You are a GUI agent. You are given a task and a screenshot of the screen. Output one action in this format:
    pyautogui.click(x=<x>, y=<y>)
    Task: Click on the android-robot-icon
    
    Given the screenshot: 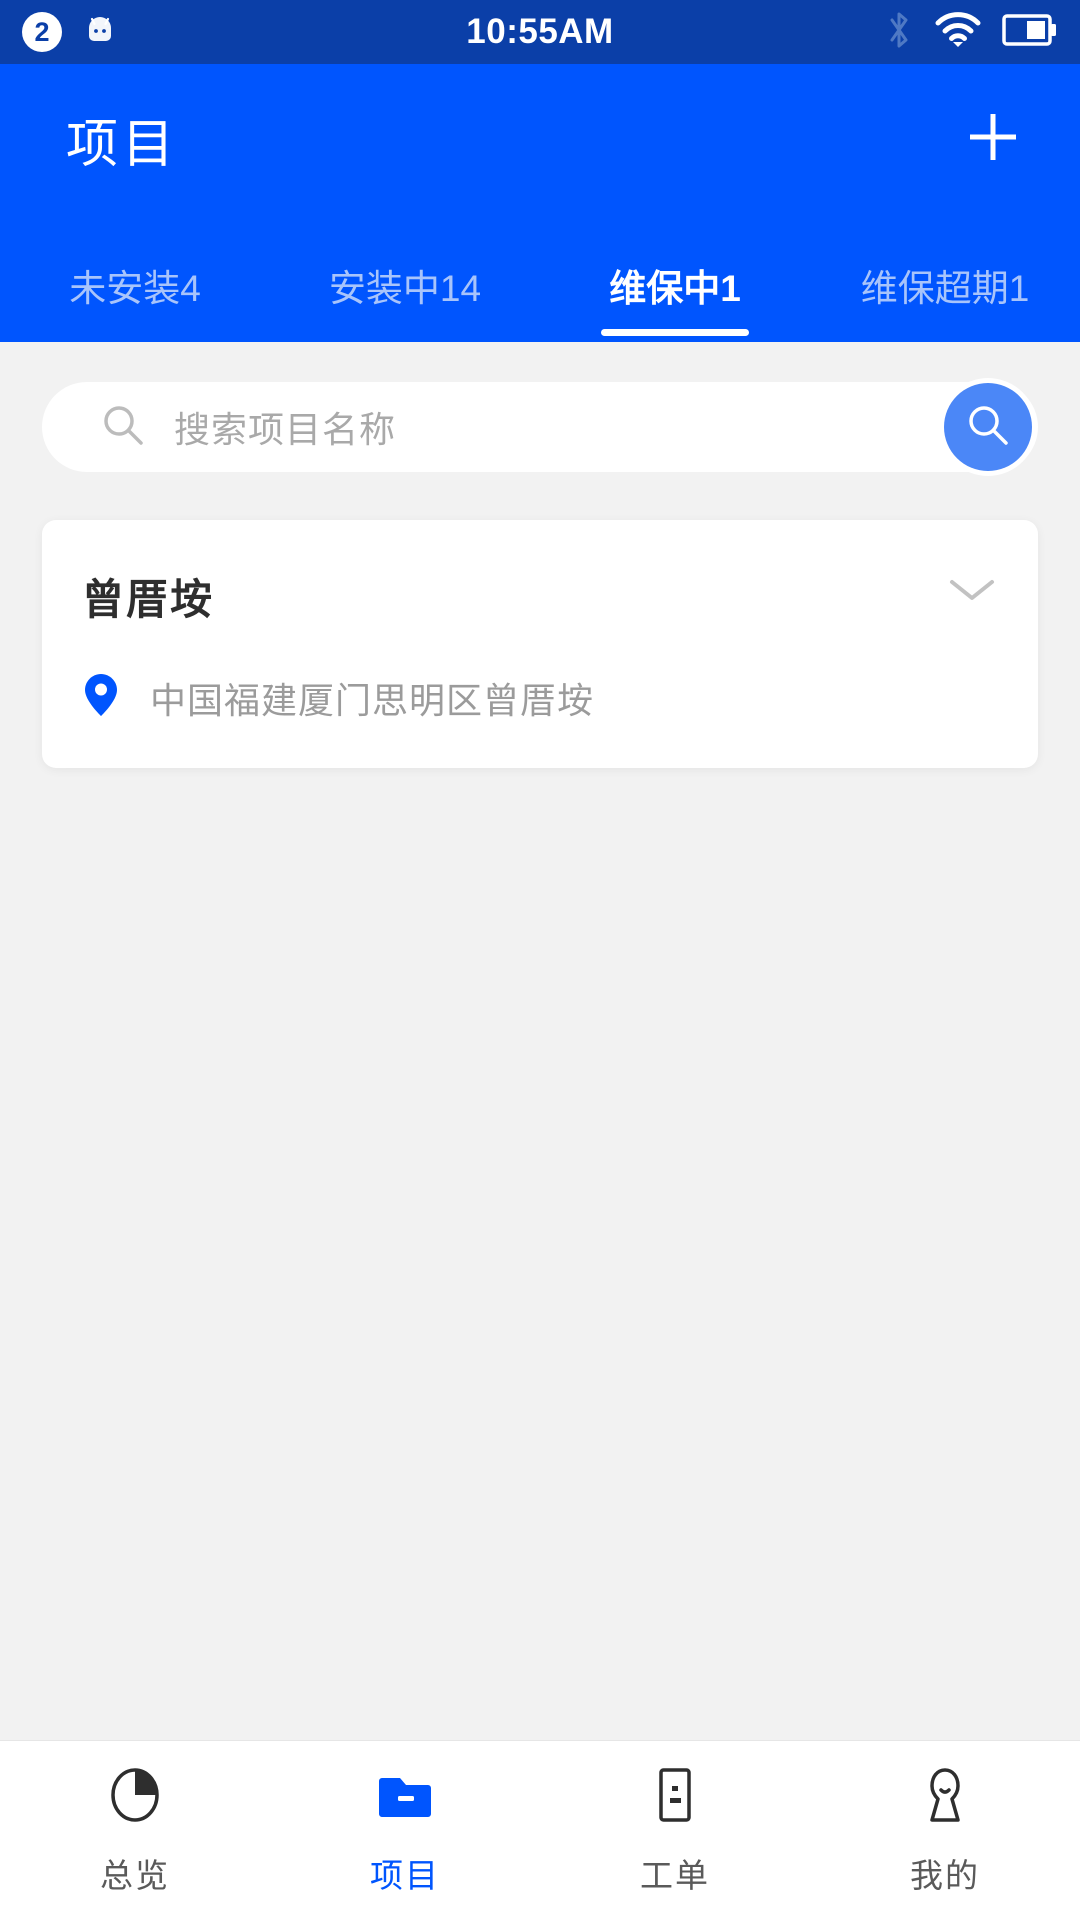 What is the action you would take?
    pyautogui.click(x=100, y=32)
    